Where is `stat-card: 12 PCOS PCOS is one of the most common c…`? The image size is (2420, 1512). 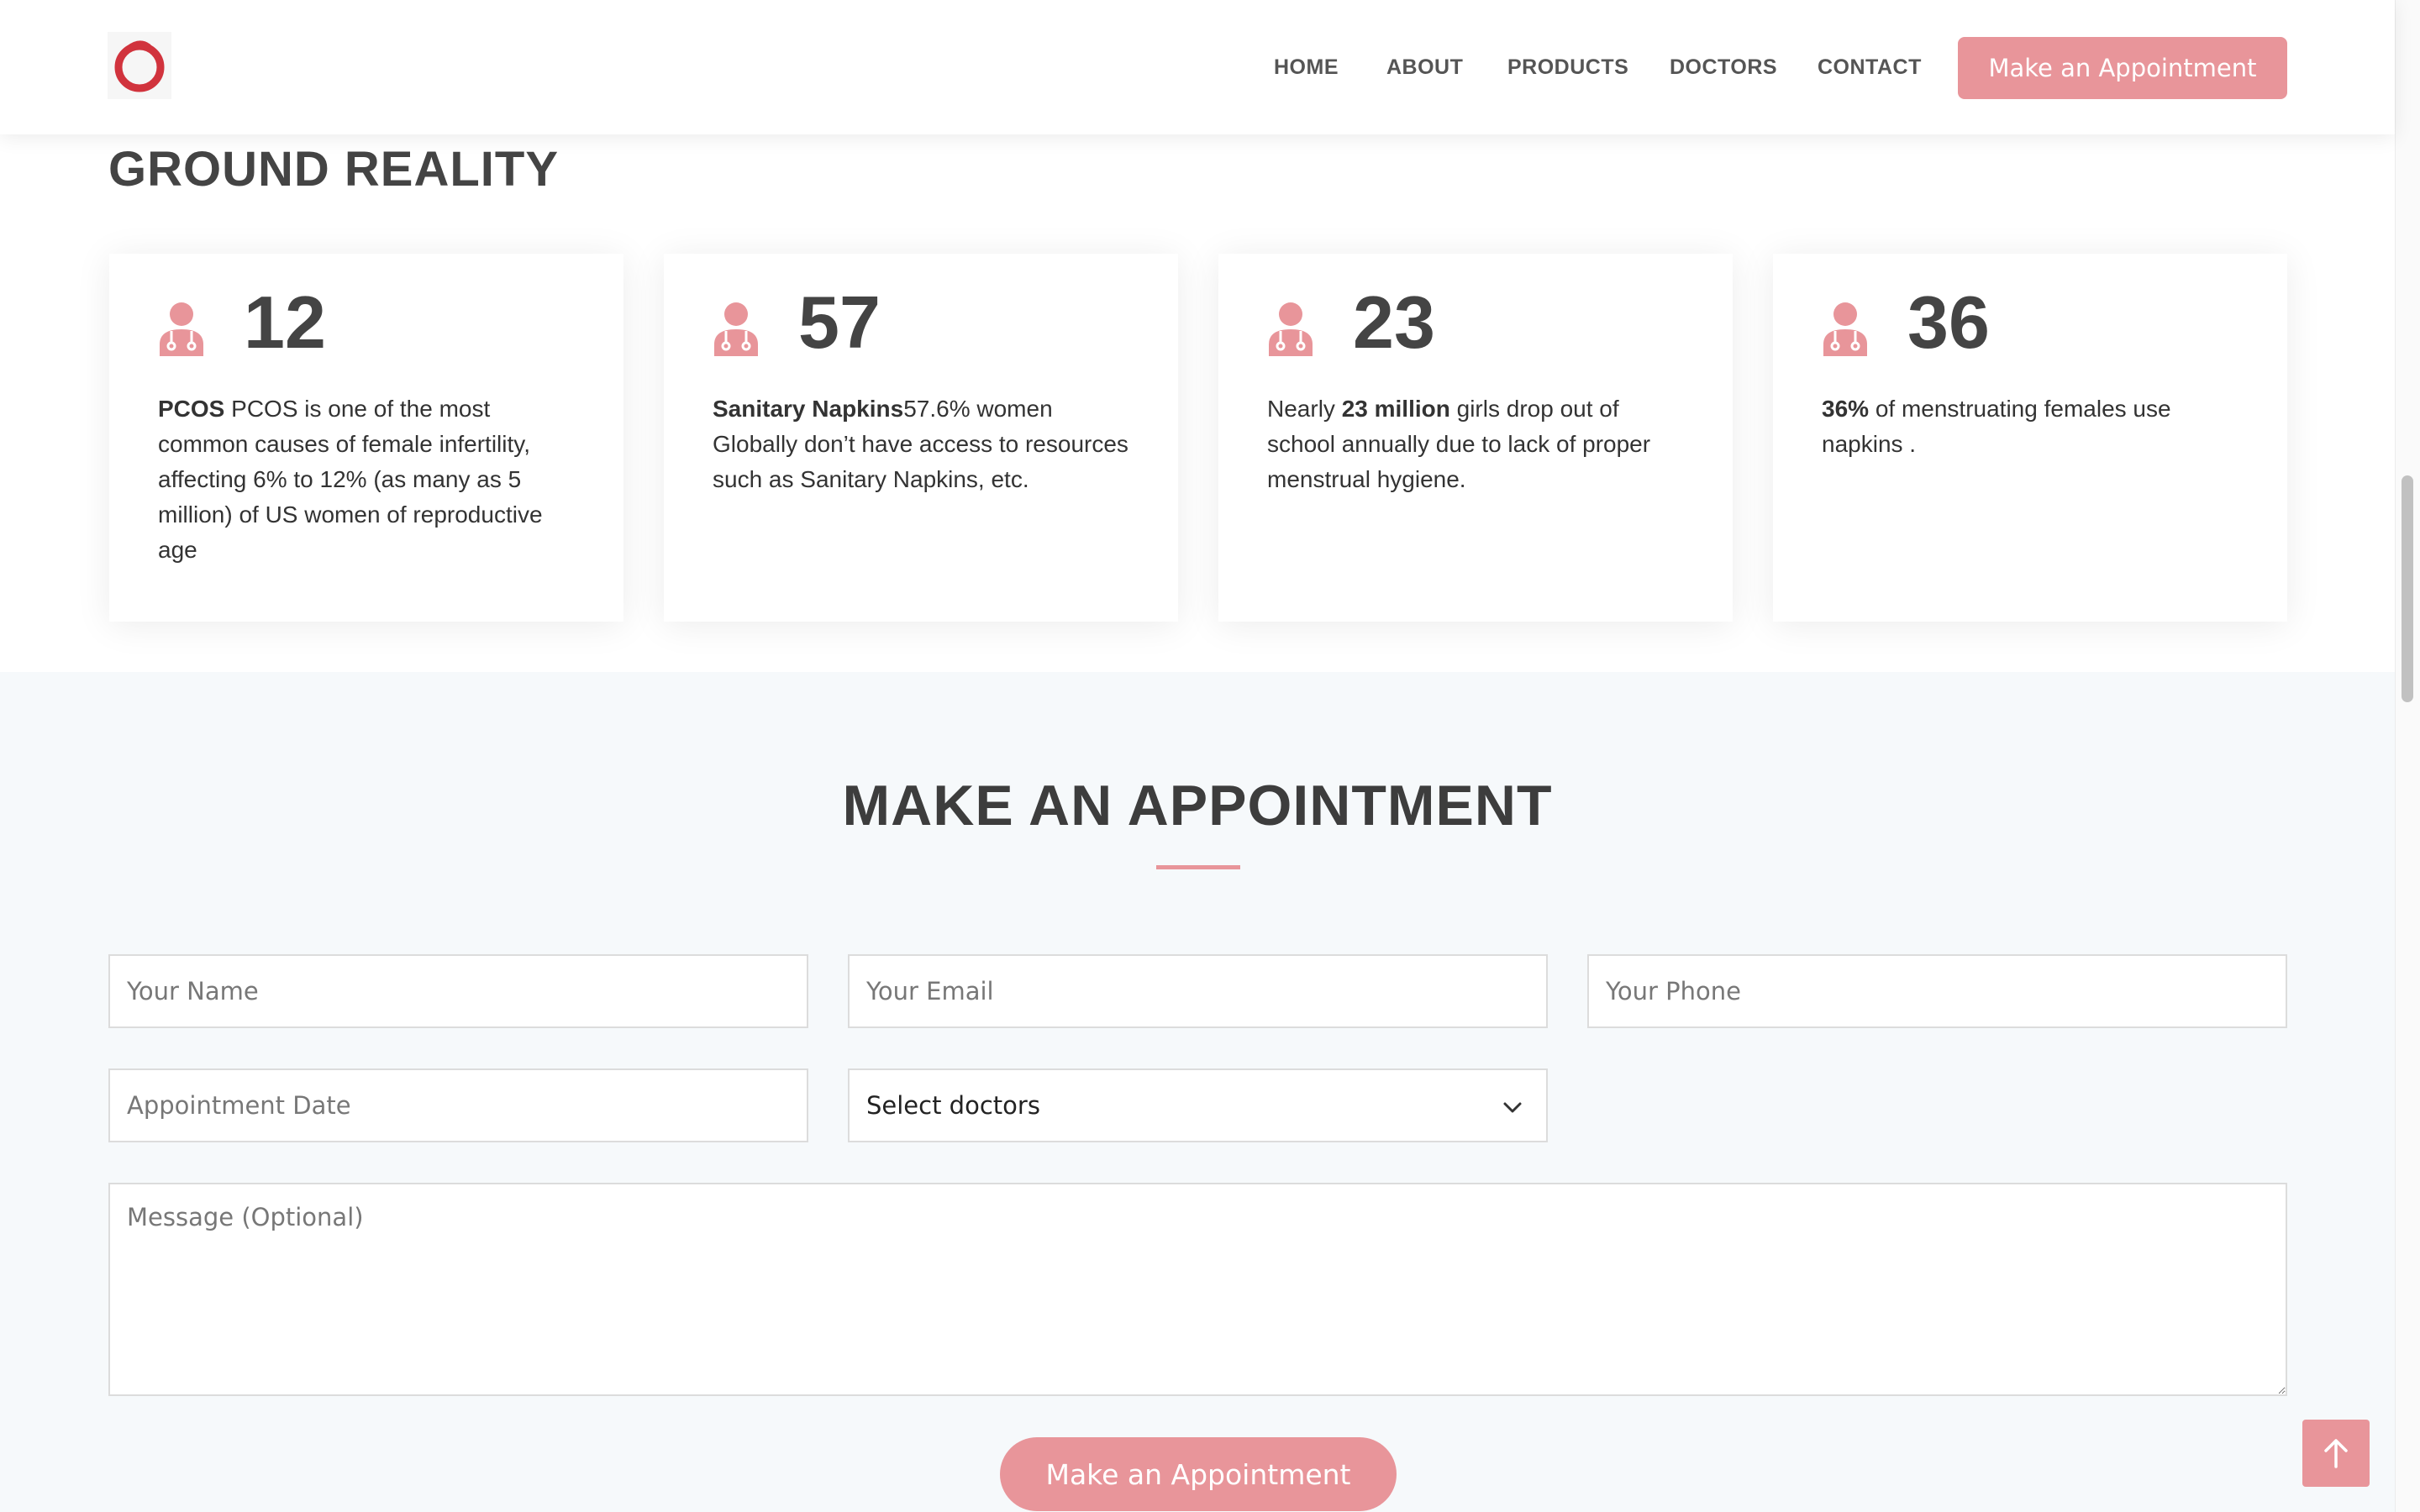 stat-card: 12 PCOS PCOS is one of the most common c… is located at coordinates (366, 438).